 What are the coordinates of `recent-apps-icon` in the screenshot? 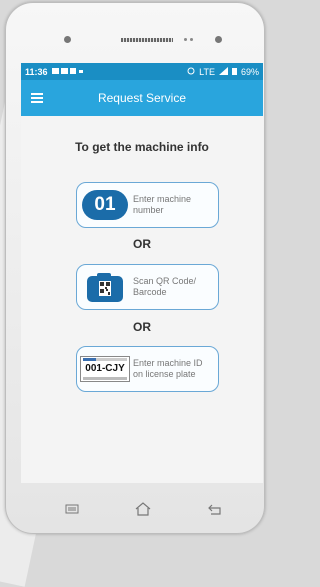 It's located at (72, 509).